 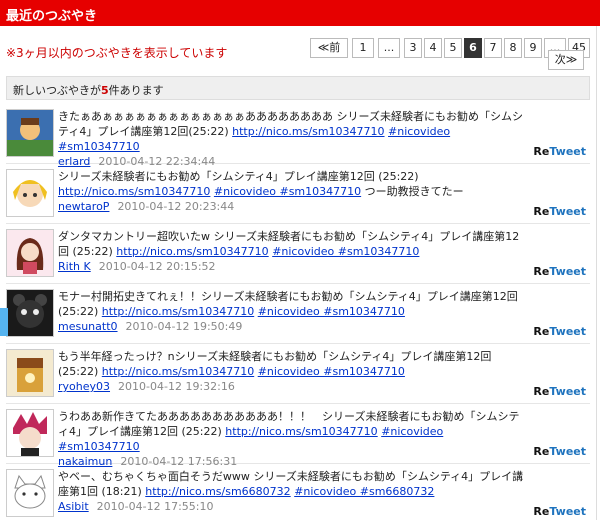 I want to click on timestamp: 2010-04-12 19:32:16, so click(x=176, y=386).